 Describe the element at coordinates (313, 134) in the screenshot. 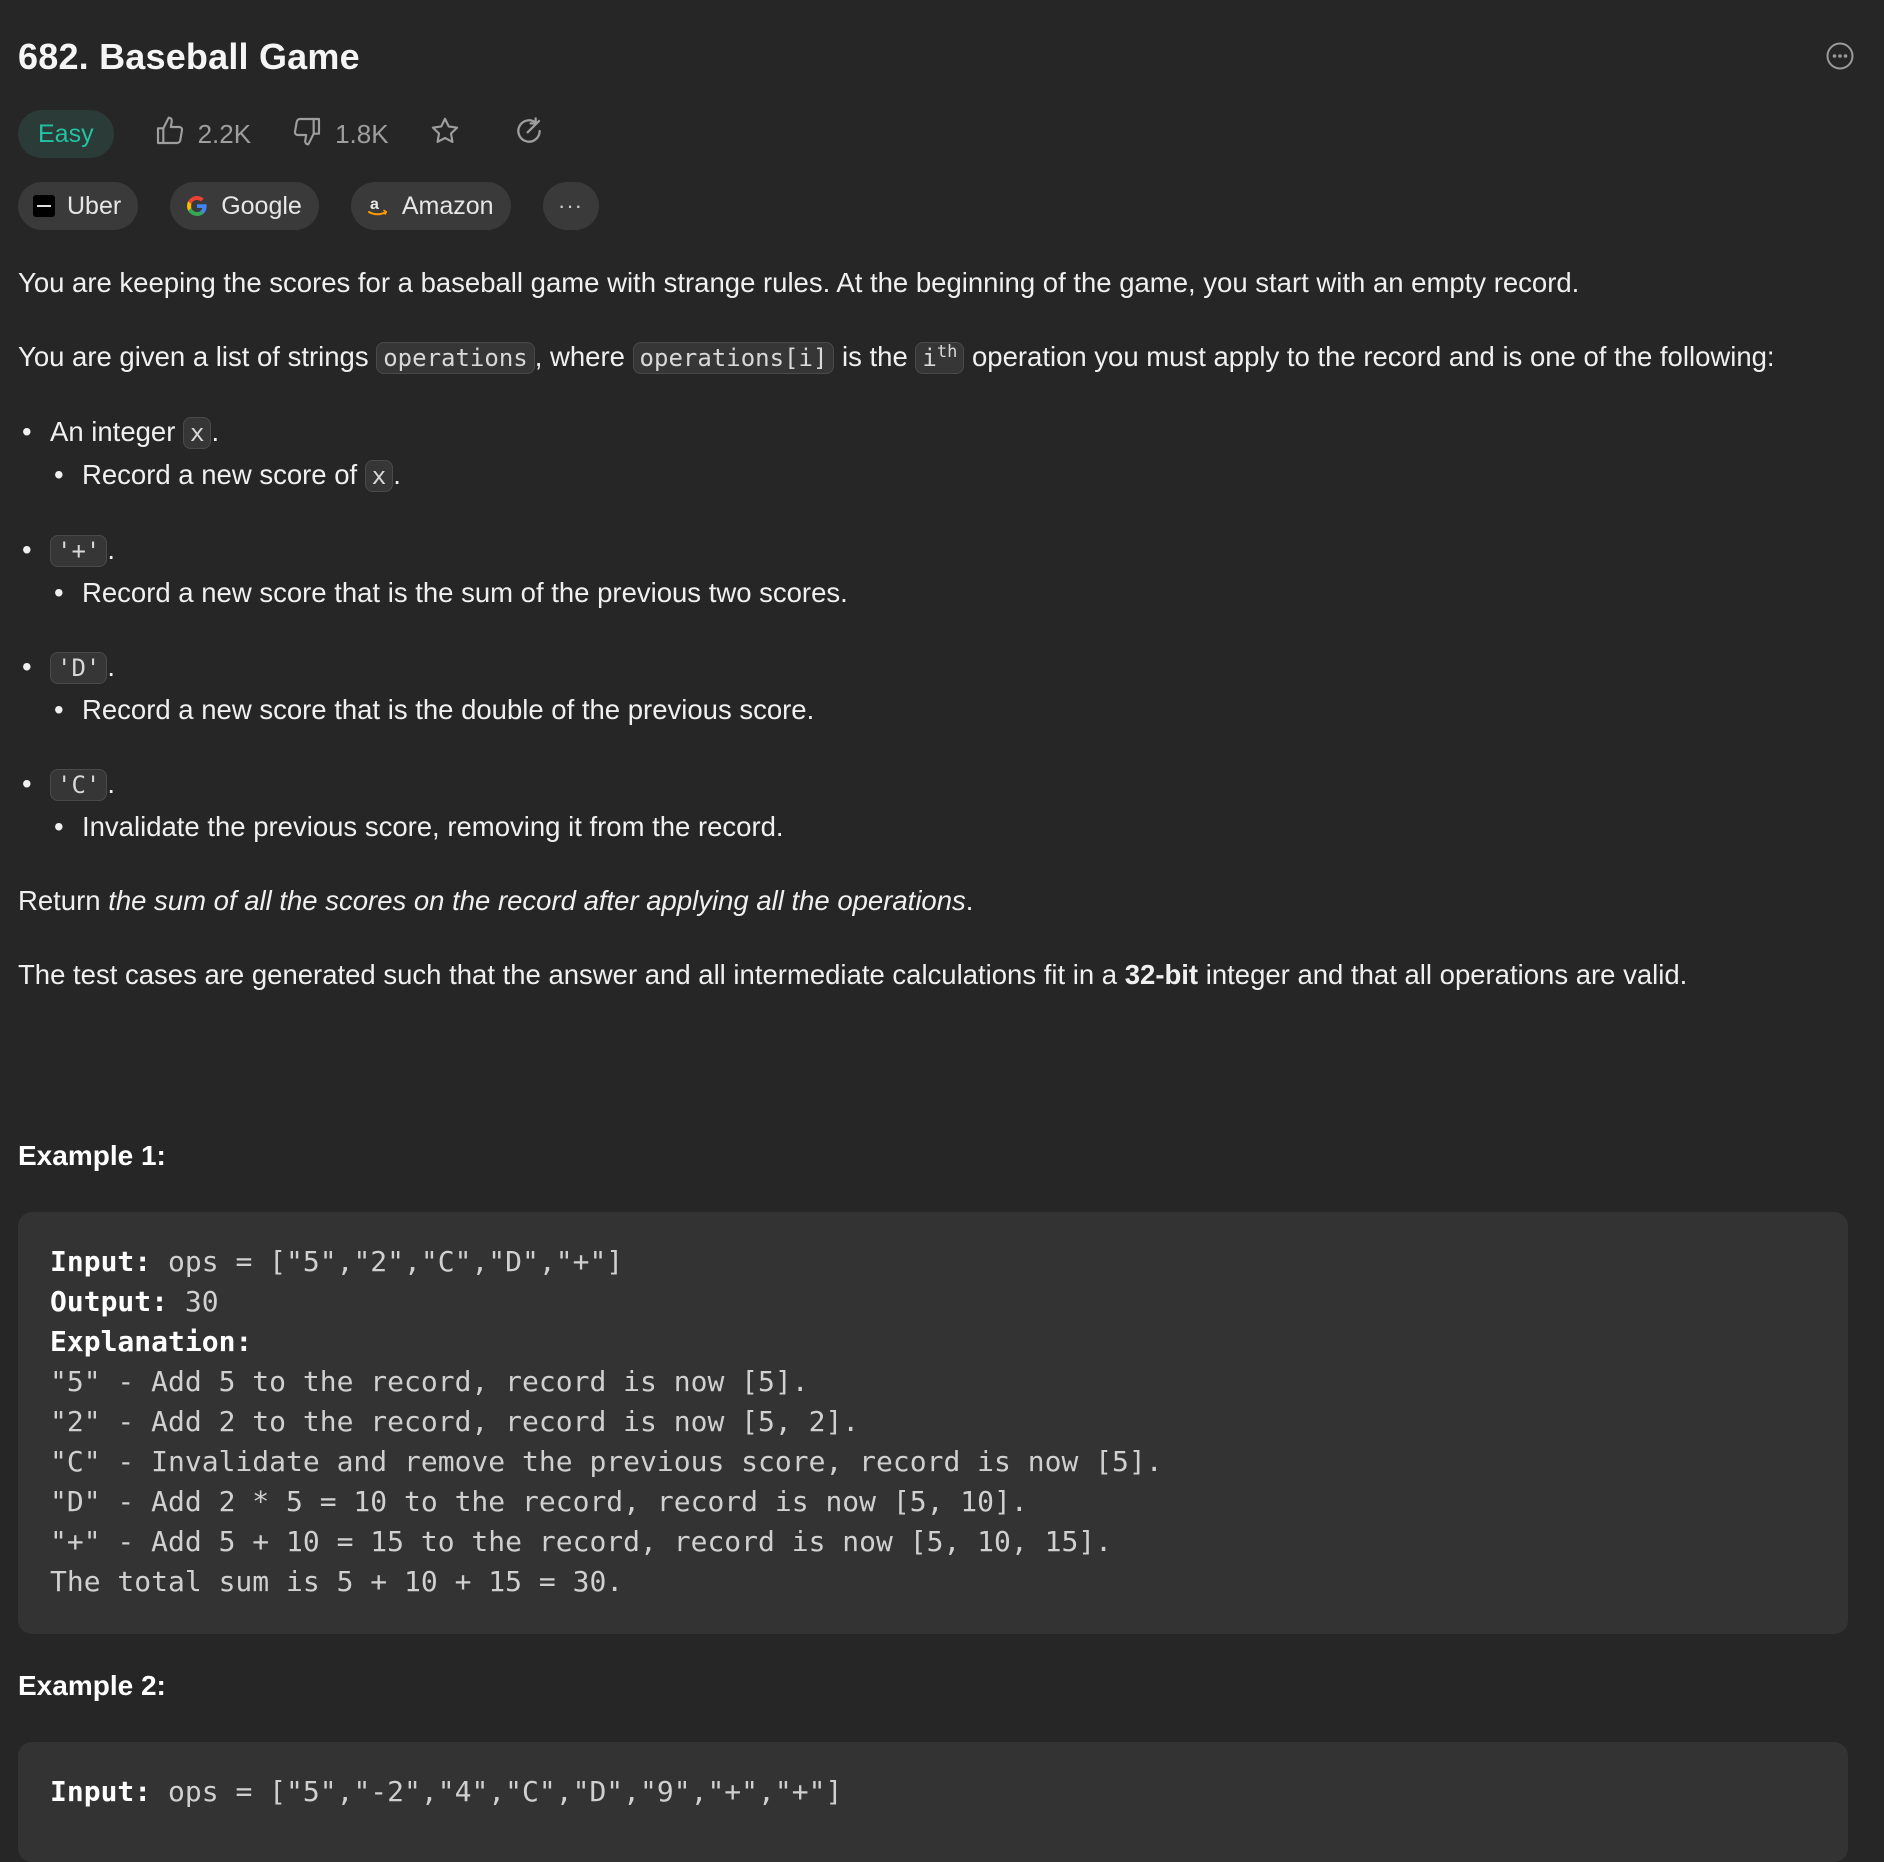

I see `thumbs-down-icon` at that location.